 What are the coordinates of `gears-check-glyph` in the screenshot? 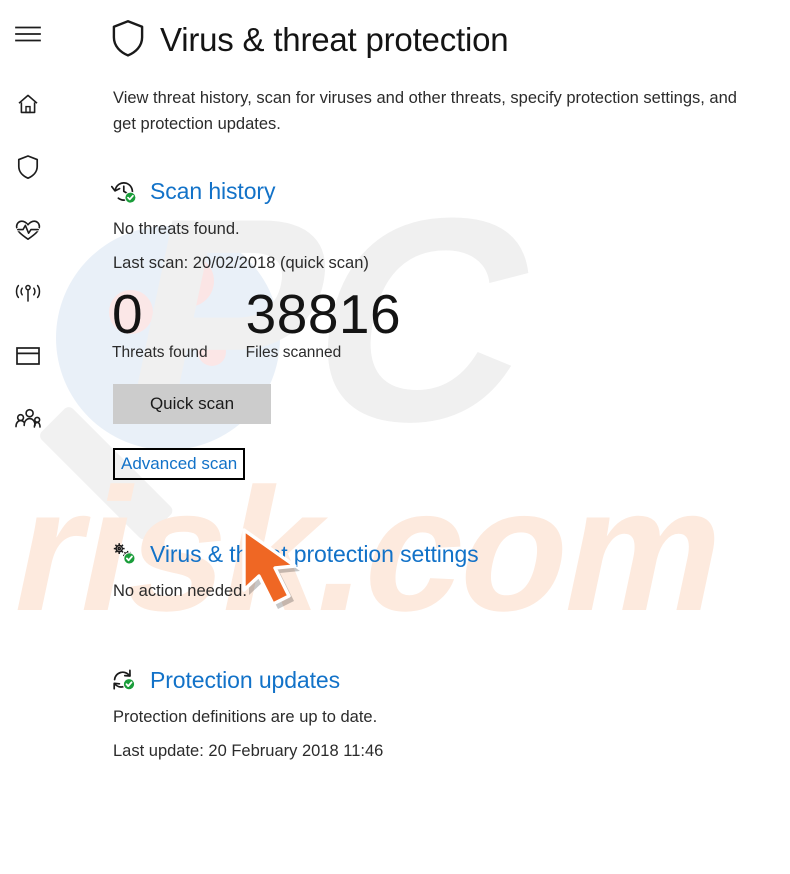 It's located at (124, 554).